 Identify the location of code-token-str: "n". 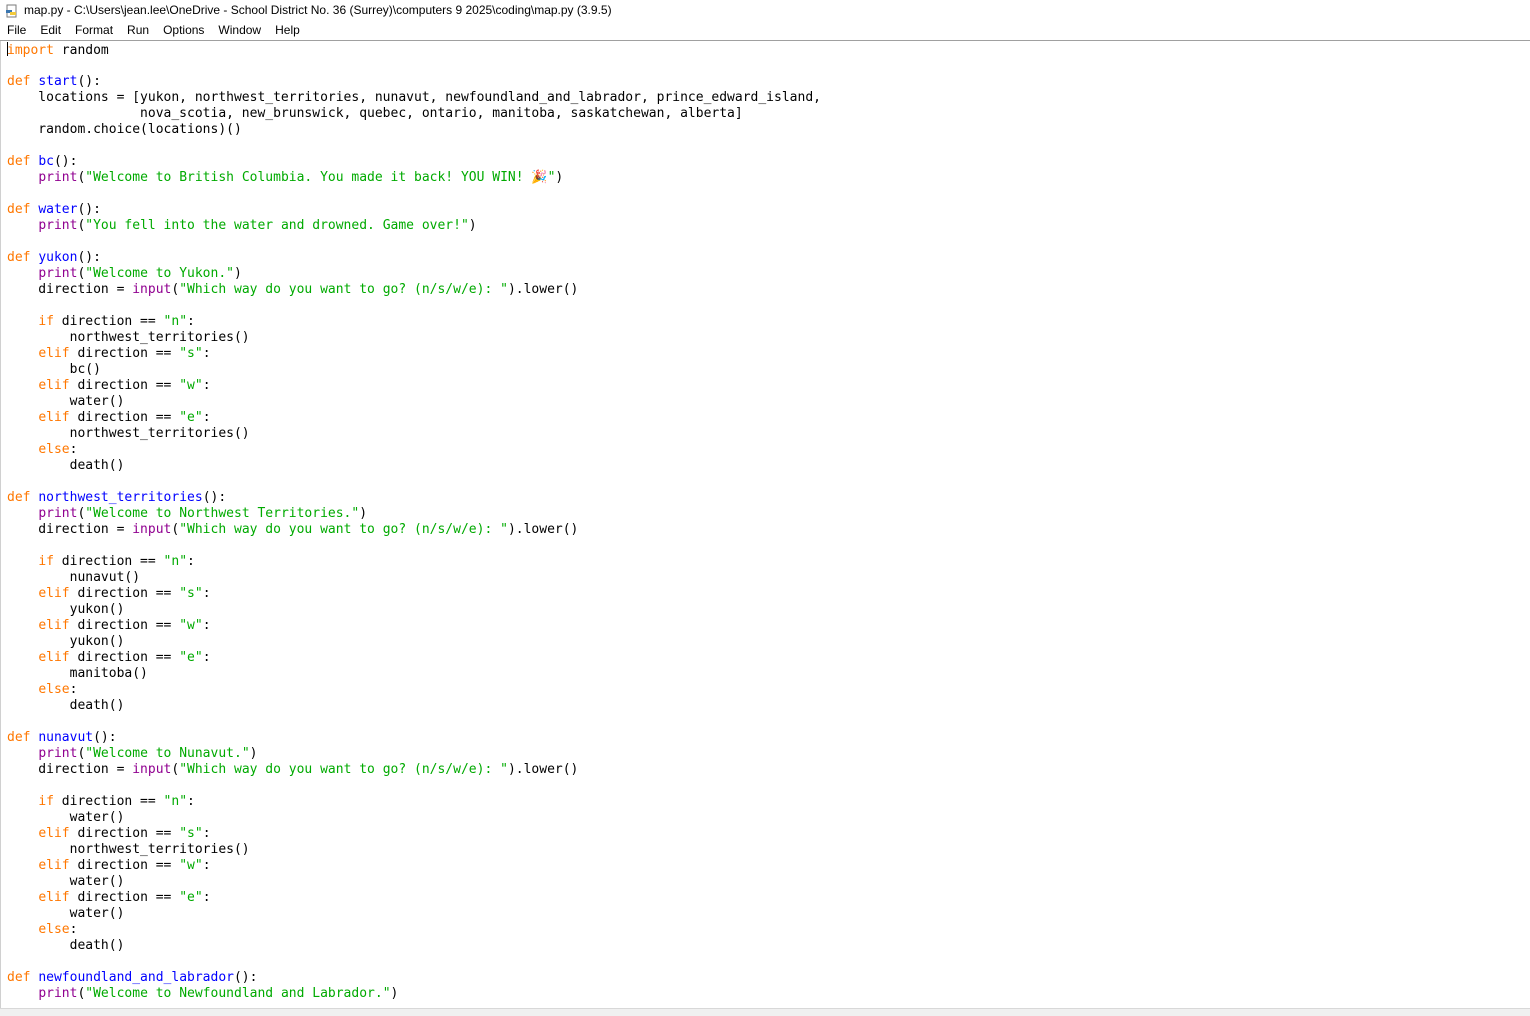
(175, 801).